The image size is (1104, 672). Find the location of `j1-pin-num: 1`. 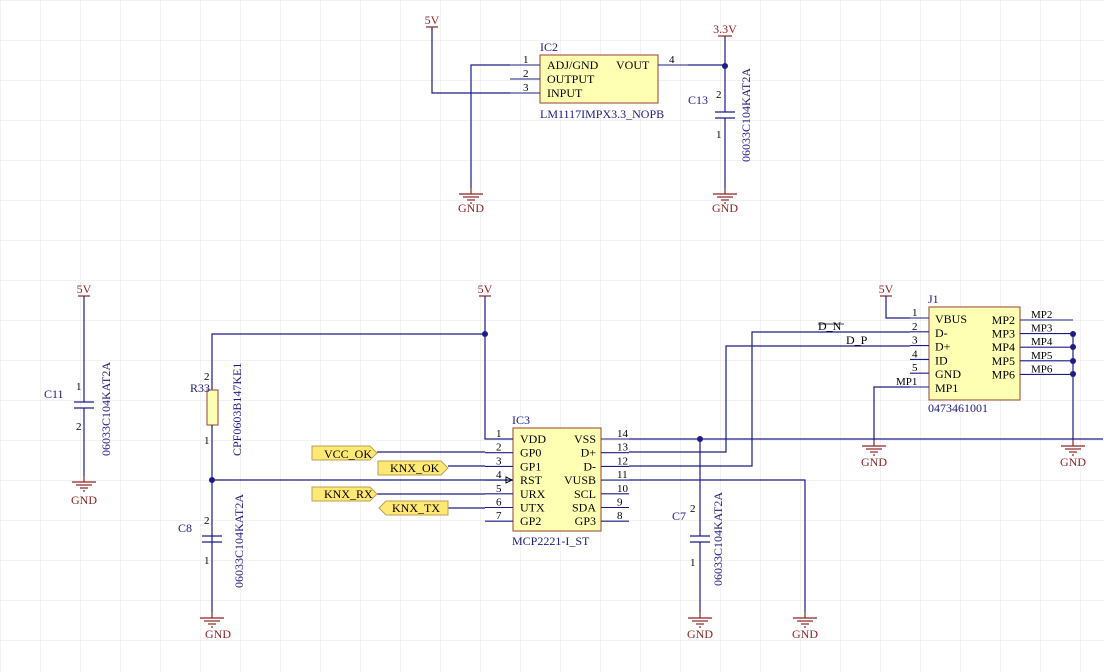

j1-pin-num: 1 is located at coordinates (915, 313).